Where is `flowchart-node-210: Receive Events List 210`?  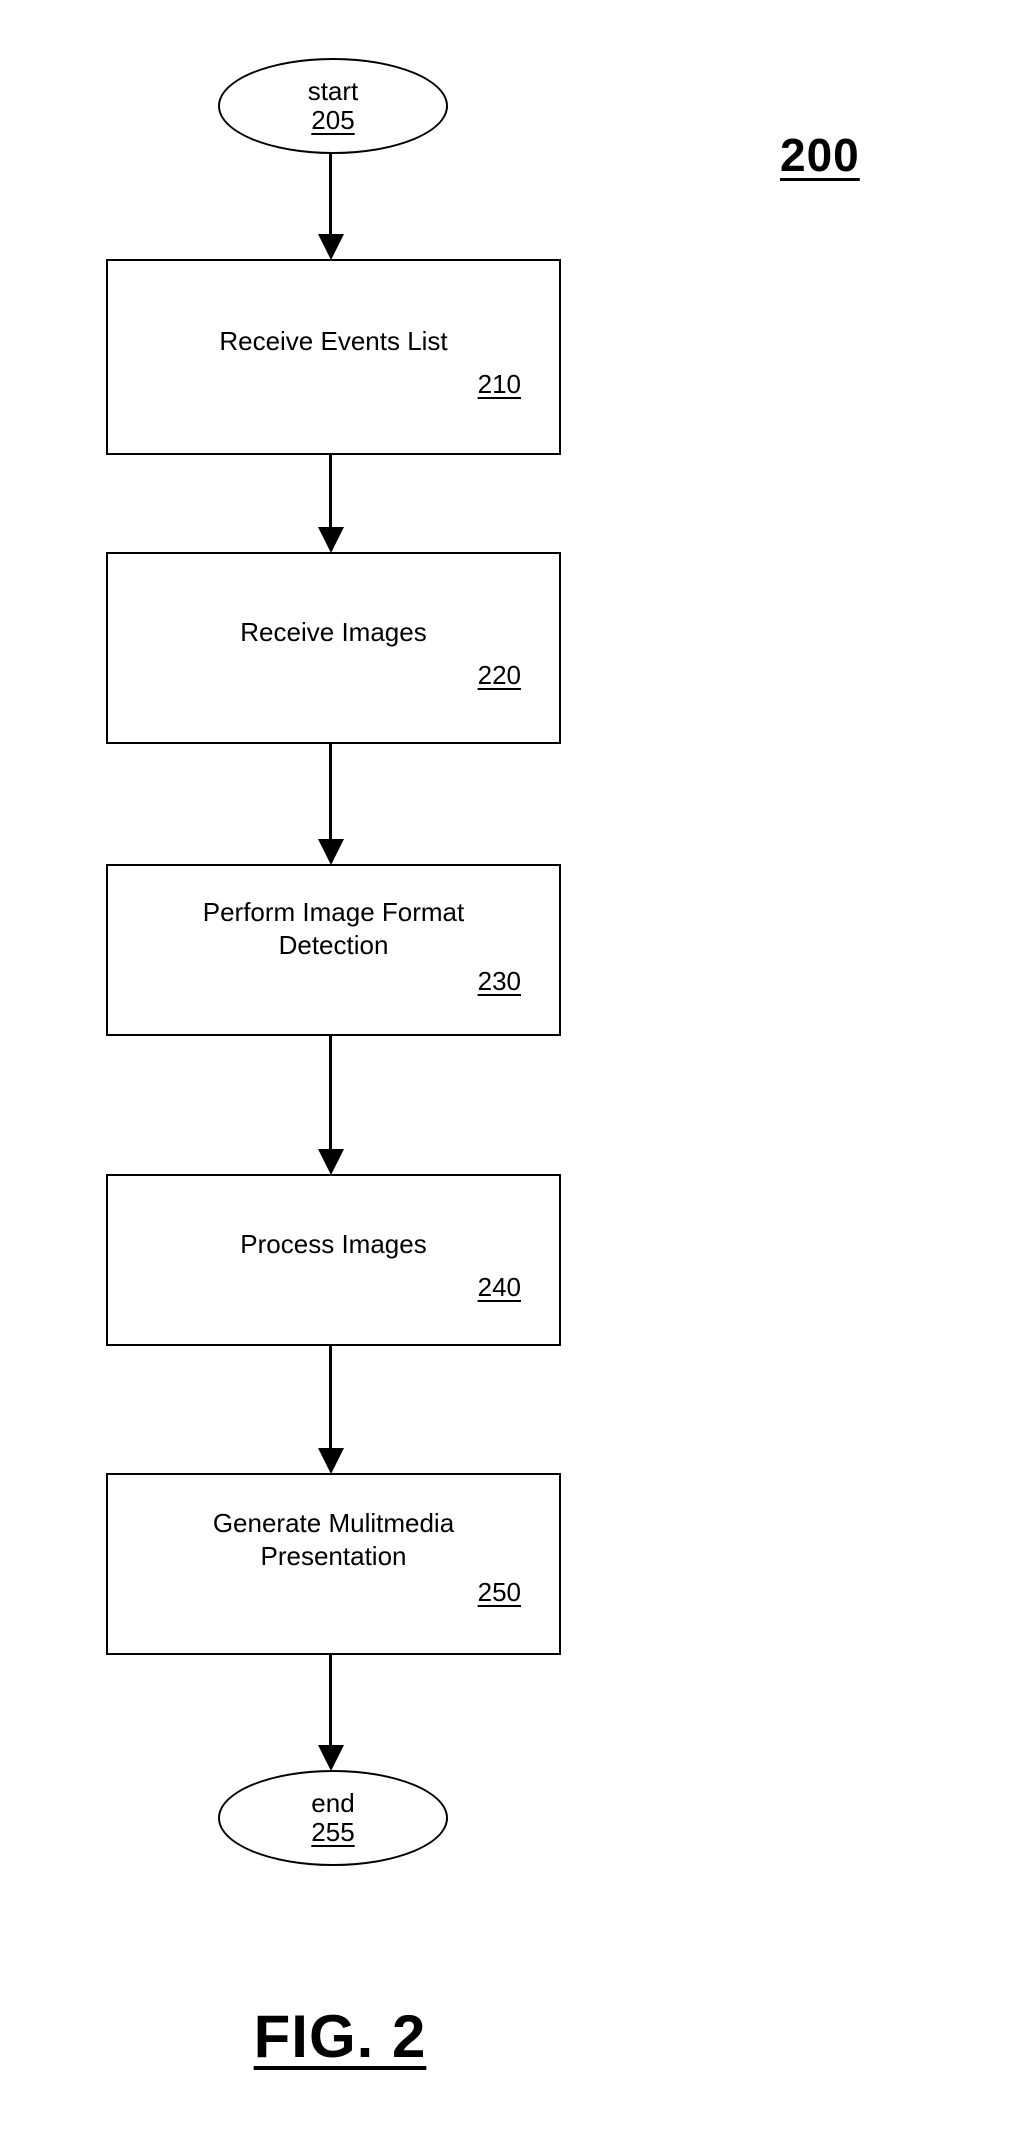 flowchart-node-210: Receive Events List 210 is located at coordinates (333, 357).